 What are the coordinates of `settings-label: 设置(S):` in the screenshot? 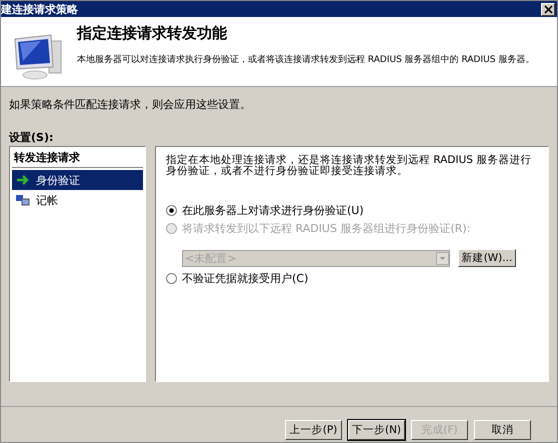 It's located at (31, 137).